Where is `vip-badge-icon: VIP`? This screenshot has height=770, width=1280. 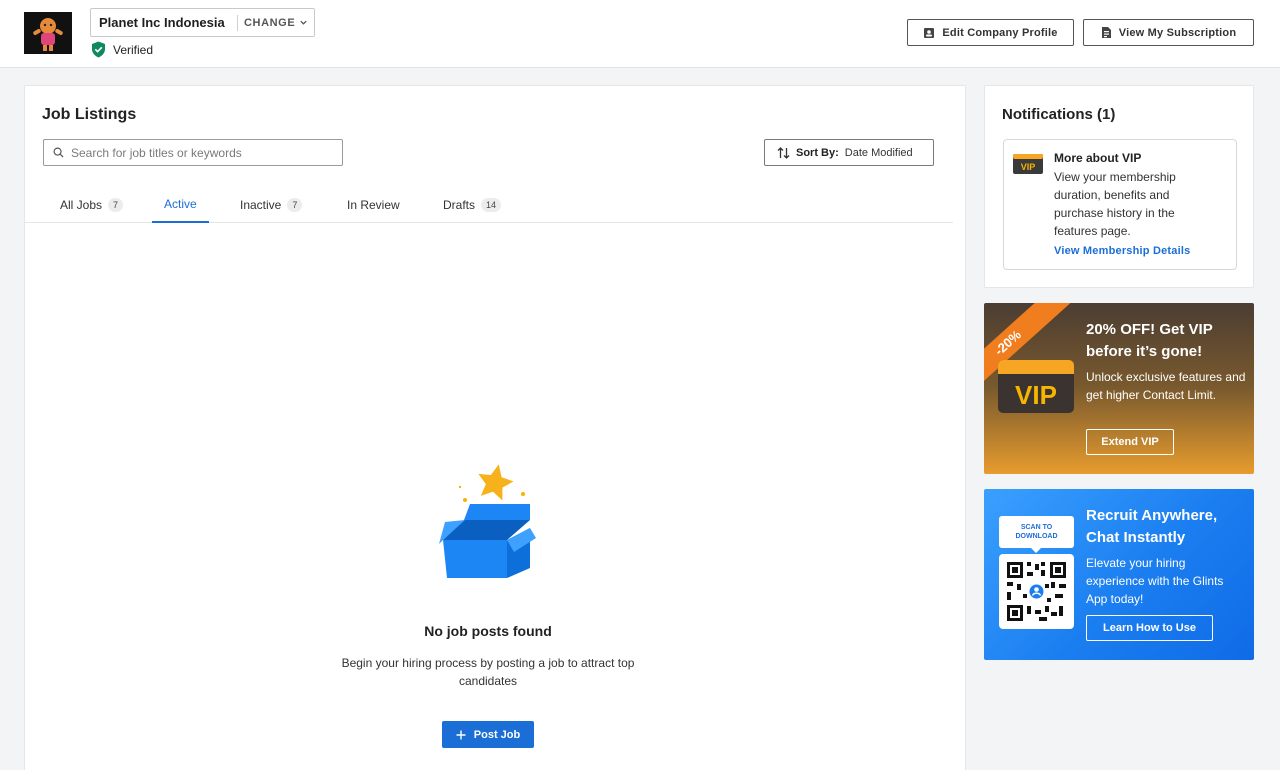
vip-badge-icon: VIP is located at coordinates (1036, 389).